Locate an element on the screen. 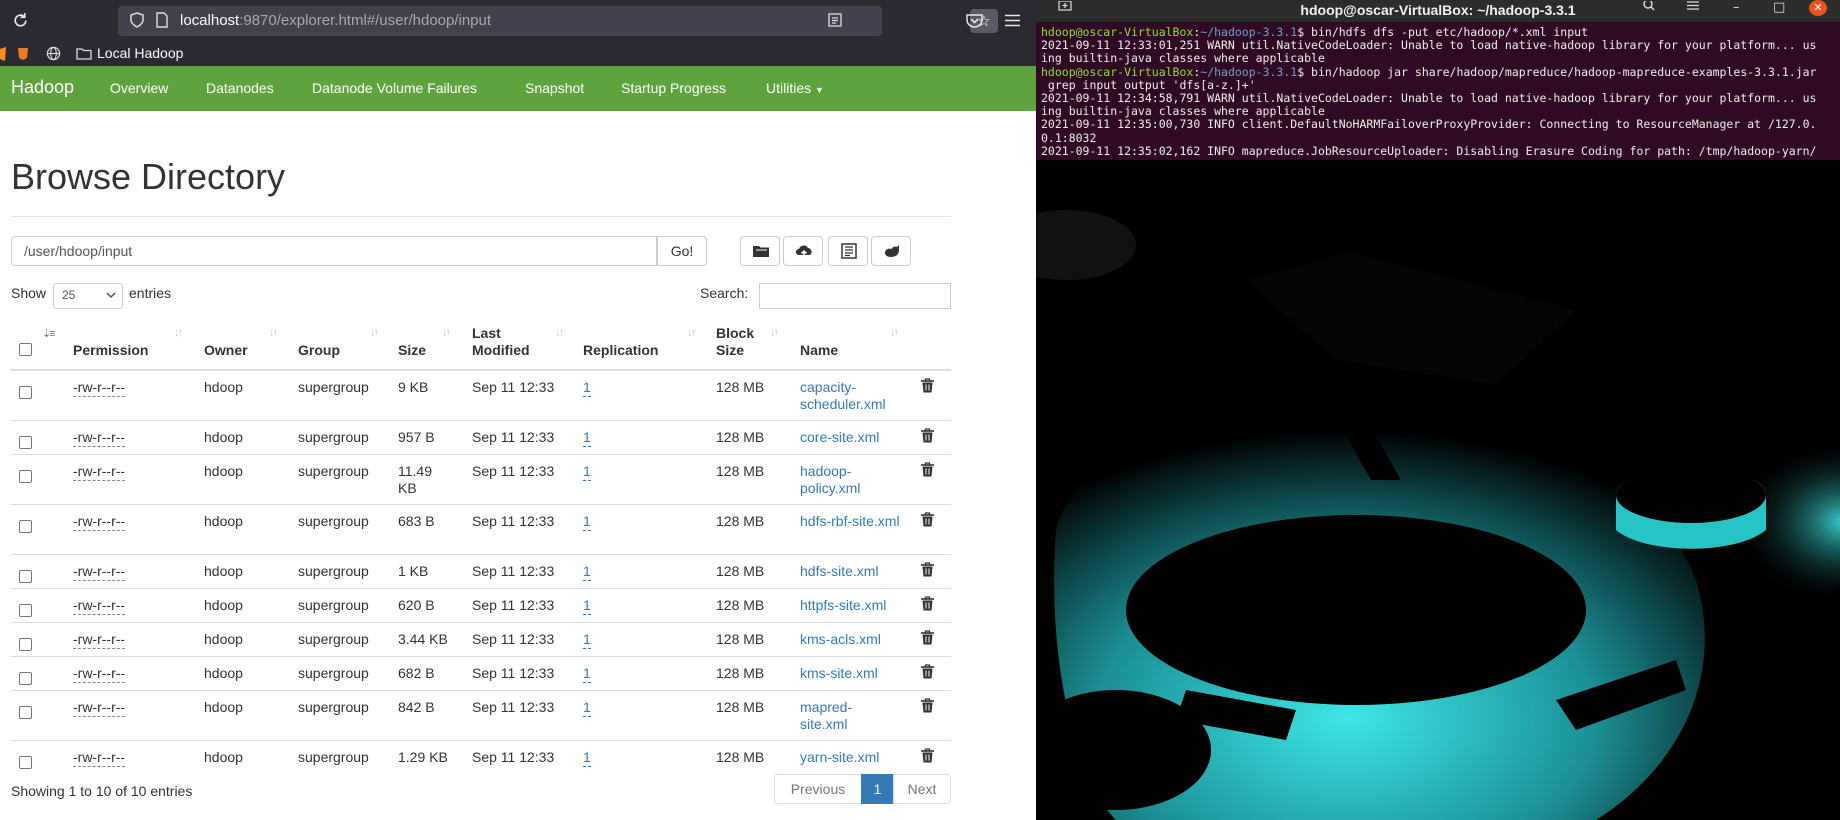  search-icon is located at coordinates (1649, 7).